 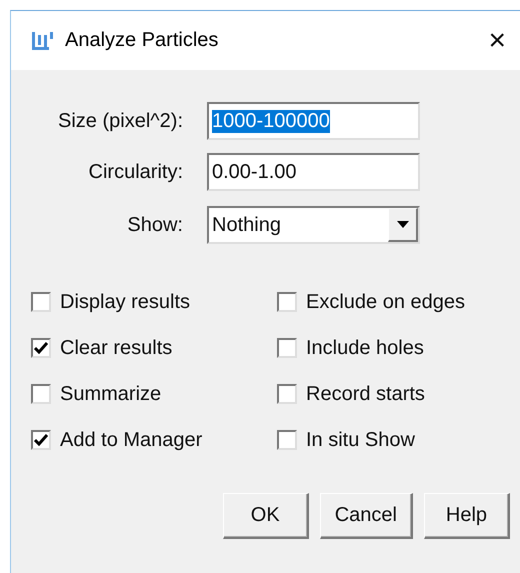 I want to click on show-dropdown: Nothing, so click(x=313, y=225).